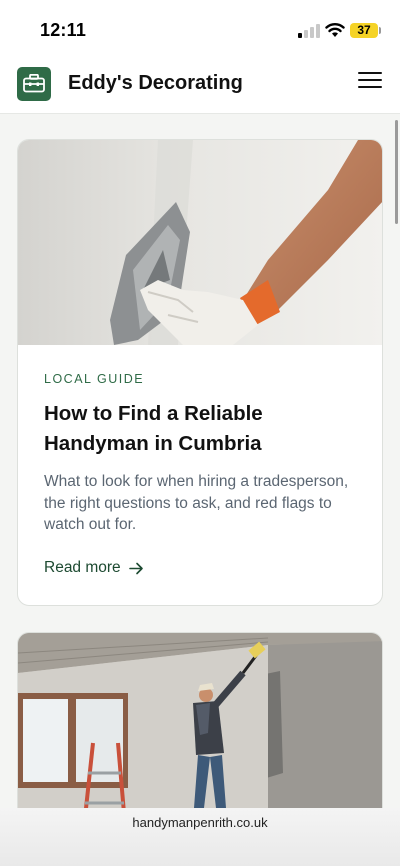 Image resolution: width=400 pixels, height=866 pixels. What do you see at coordinates (82, 567) in the screenshot?
I see `read-more-label: Read more` at bounding box center [82, 567].